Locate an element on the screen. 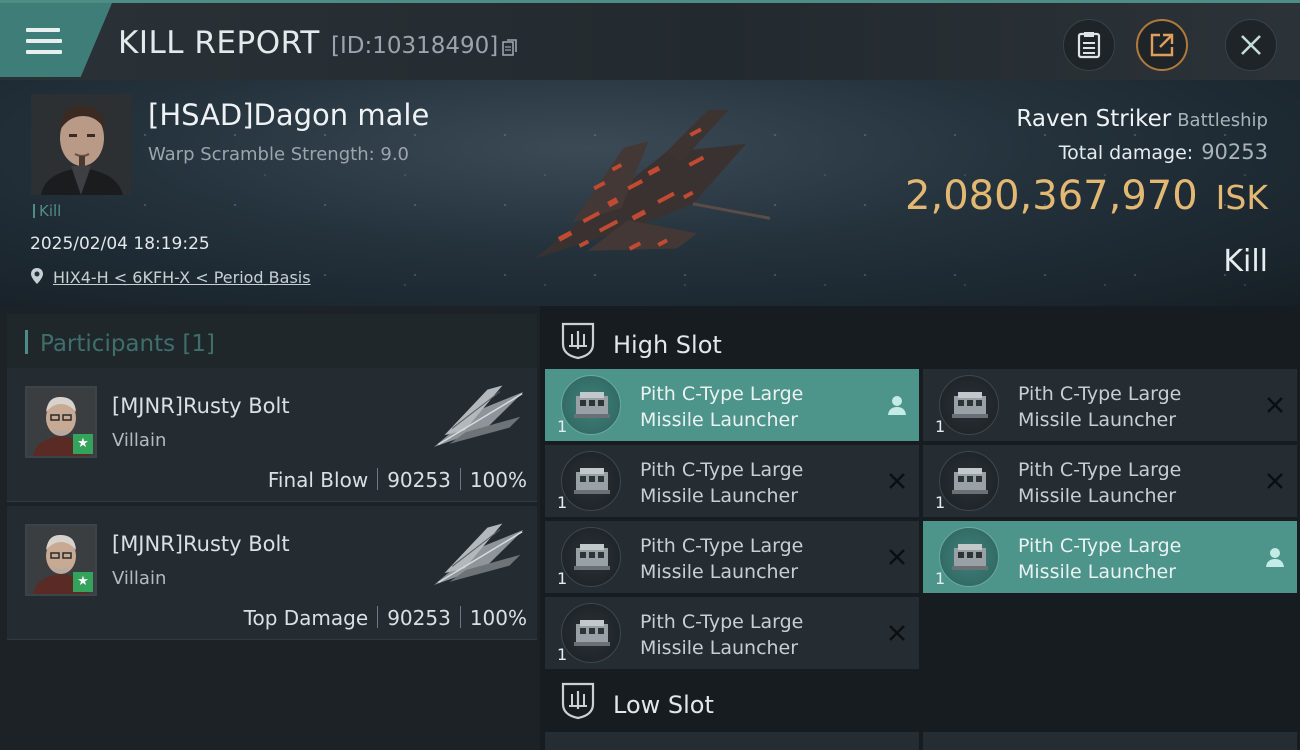 This screenshot has width=1300, height=750. share-icon is located at coordinates (1162, 45).